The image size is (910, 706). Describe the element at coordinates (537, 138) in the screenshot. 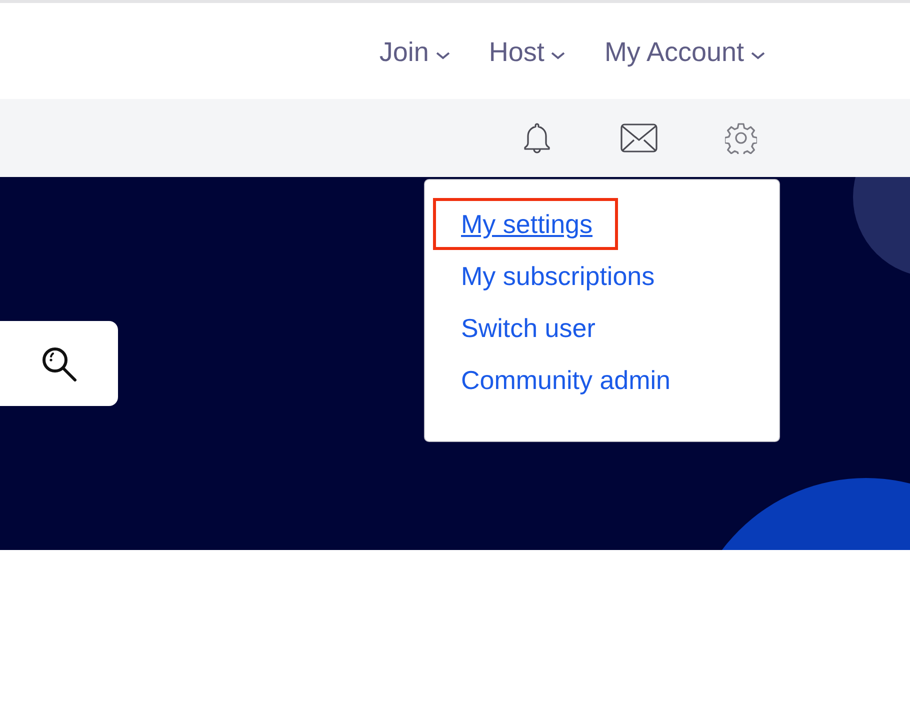

I see `bell-icon` at that location.